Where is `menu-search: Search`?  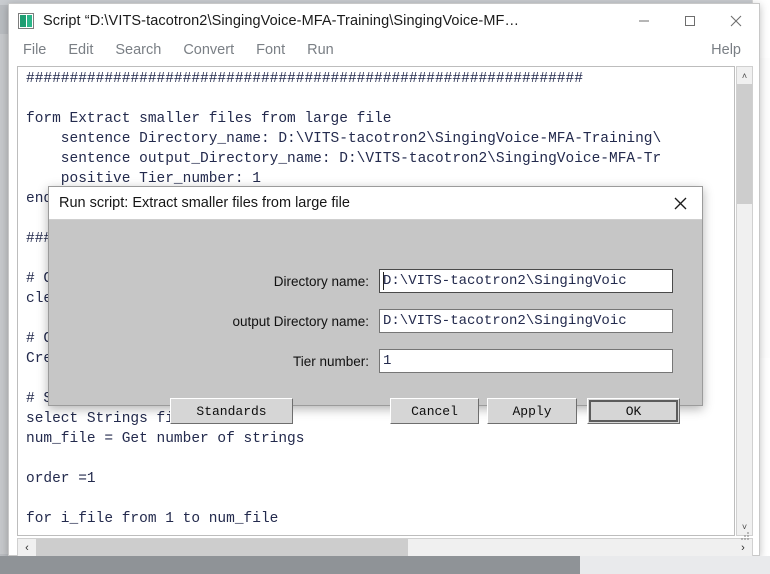 menu-search: Search is located at coordinates (138, 50).